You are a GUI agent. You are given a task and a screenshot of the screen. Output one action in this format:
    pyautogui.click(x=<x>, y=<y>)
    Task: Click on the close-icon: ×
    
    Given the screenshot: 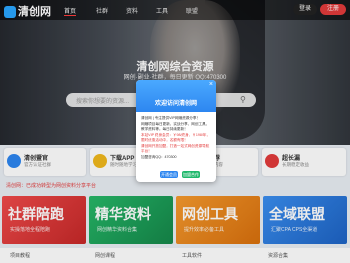 What is the action you would take?
    pyautogui.click(x=211, y=84)
    